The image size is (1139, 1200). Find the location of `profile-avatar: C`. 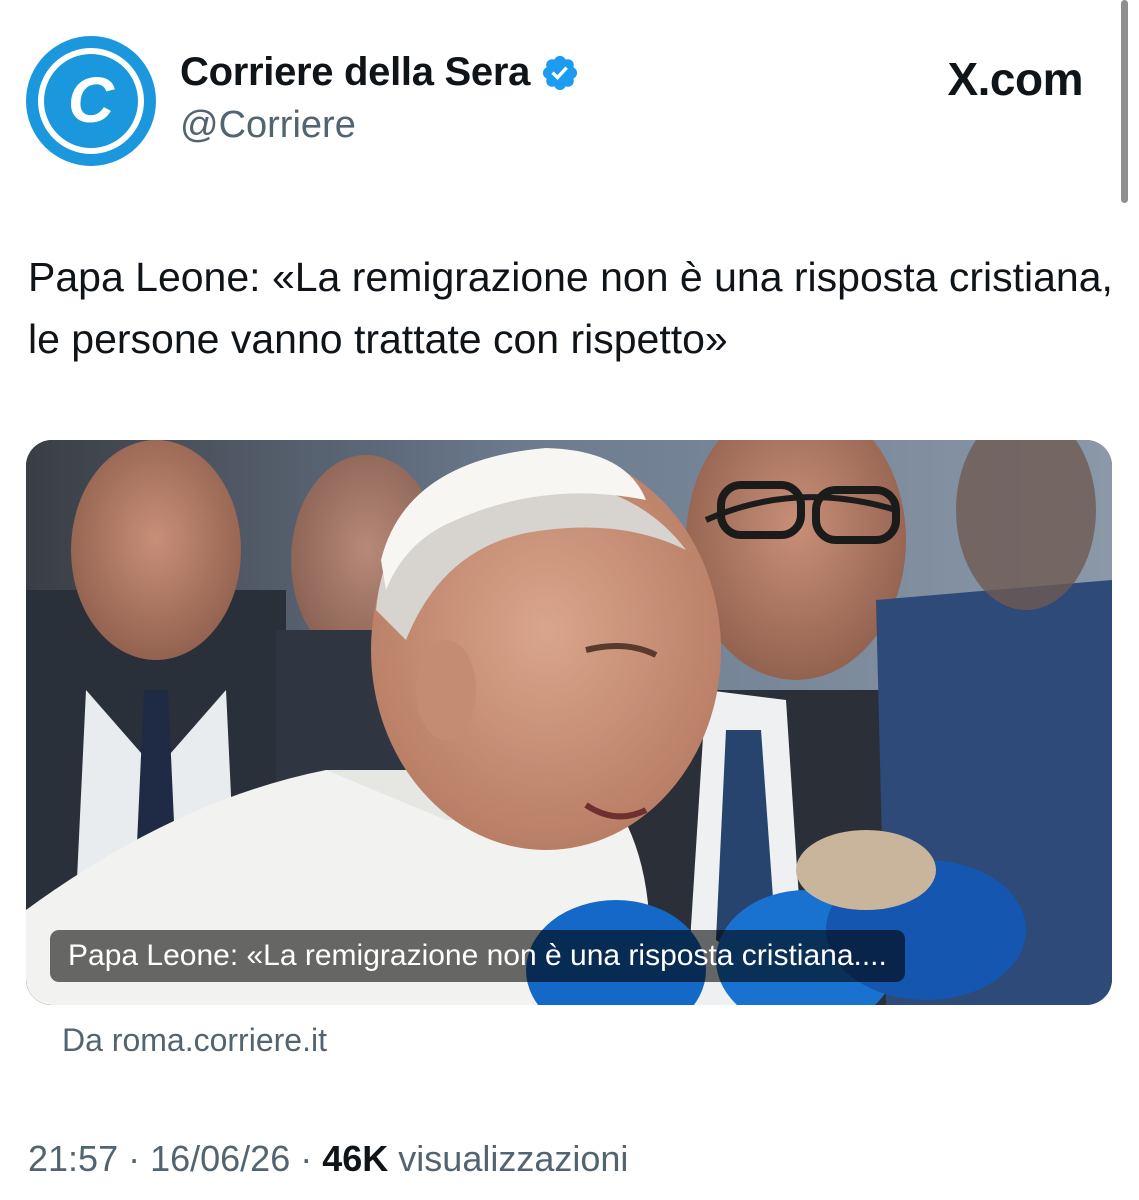

profile-avatar: C is located at coordinates (91, 101).